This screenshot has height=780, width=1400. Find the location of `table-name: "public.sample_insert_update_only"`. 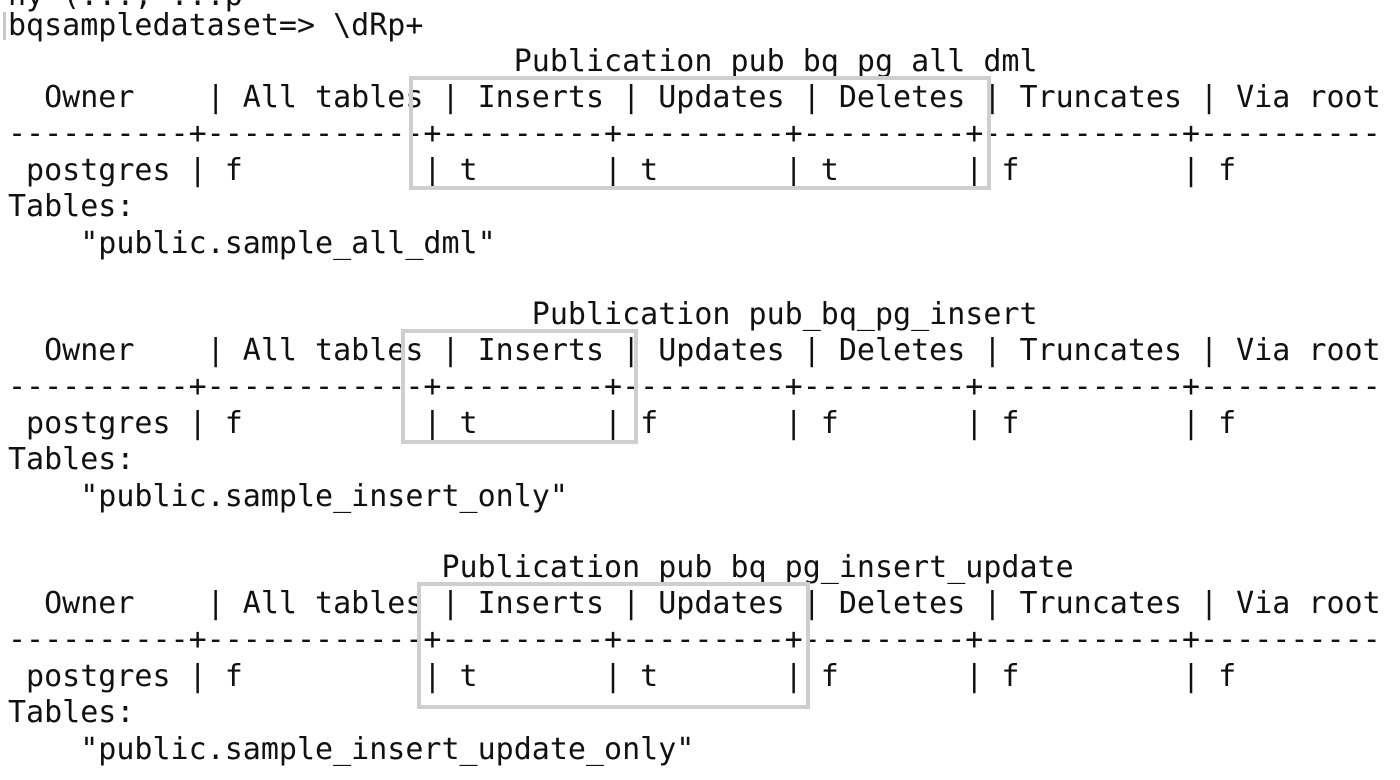

table-name: "public.sample_insert_update_only" is located at coordinates (351, 749).